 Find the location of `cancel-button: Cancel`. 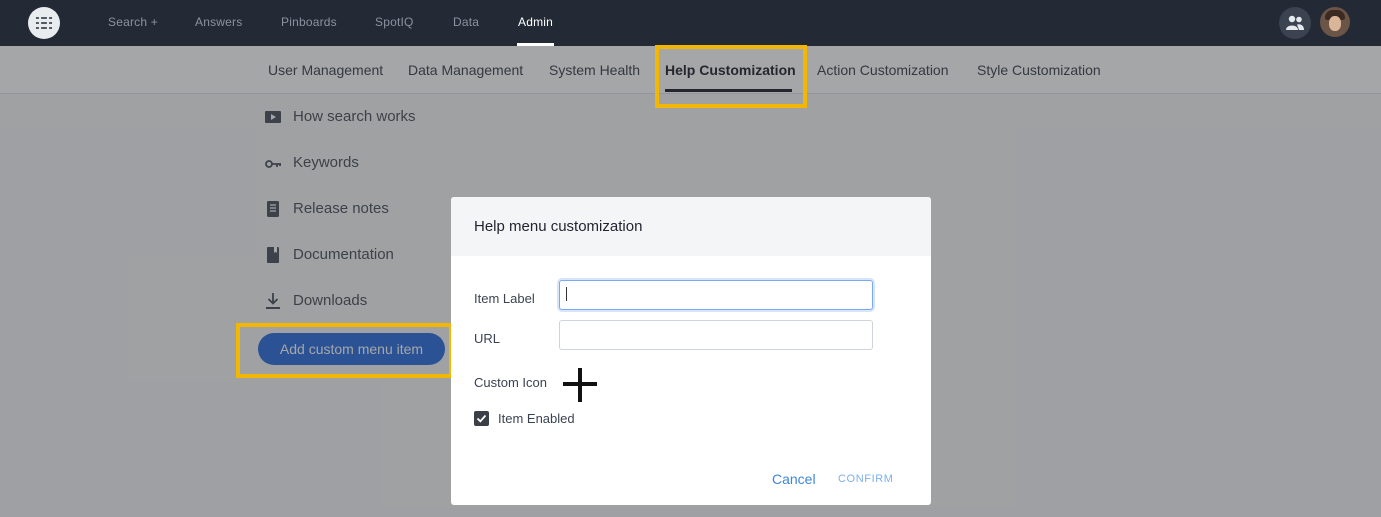

cancel-button: Cancel is located at coordinates (794, 479).